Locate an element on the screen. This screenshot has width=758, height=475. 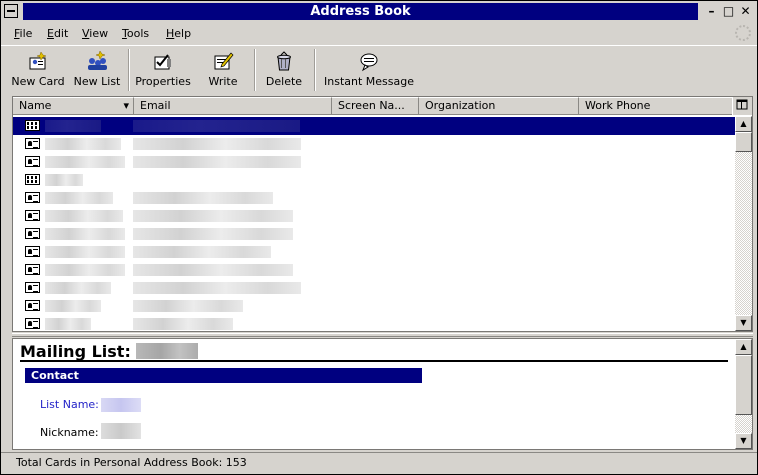
redacted-list-name is located at coordinates (121, 405).